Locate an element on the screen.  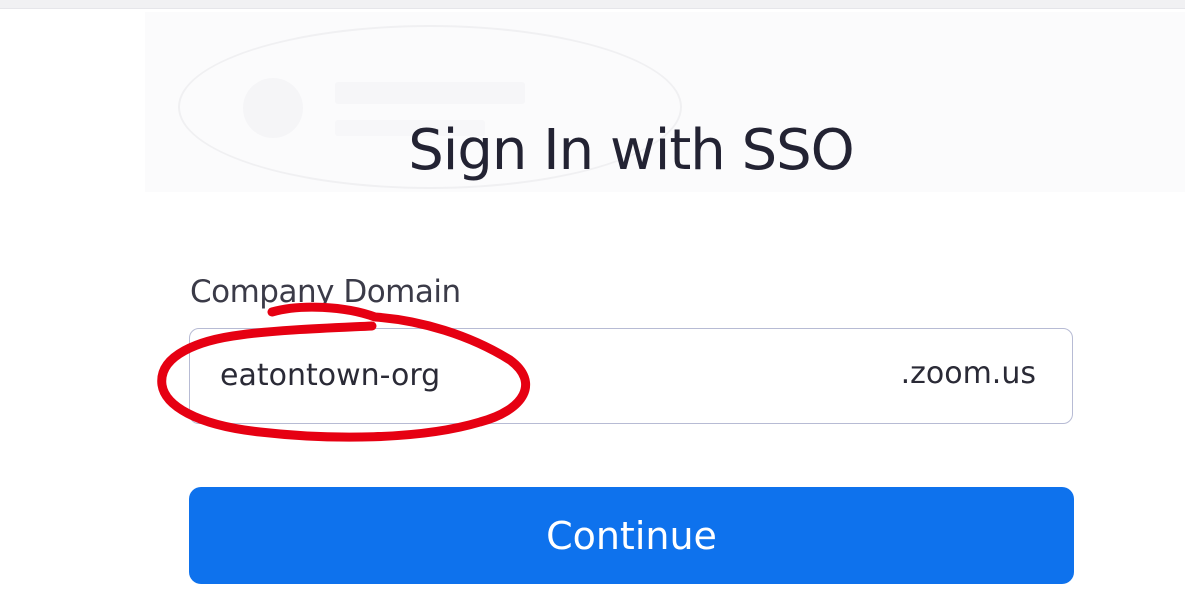
faded-name-placeholder is located at coordinates (430, 93).